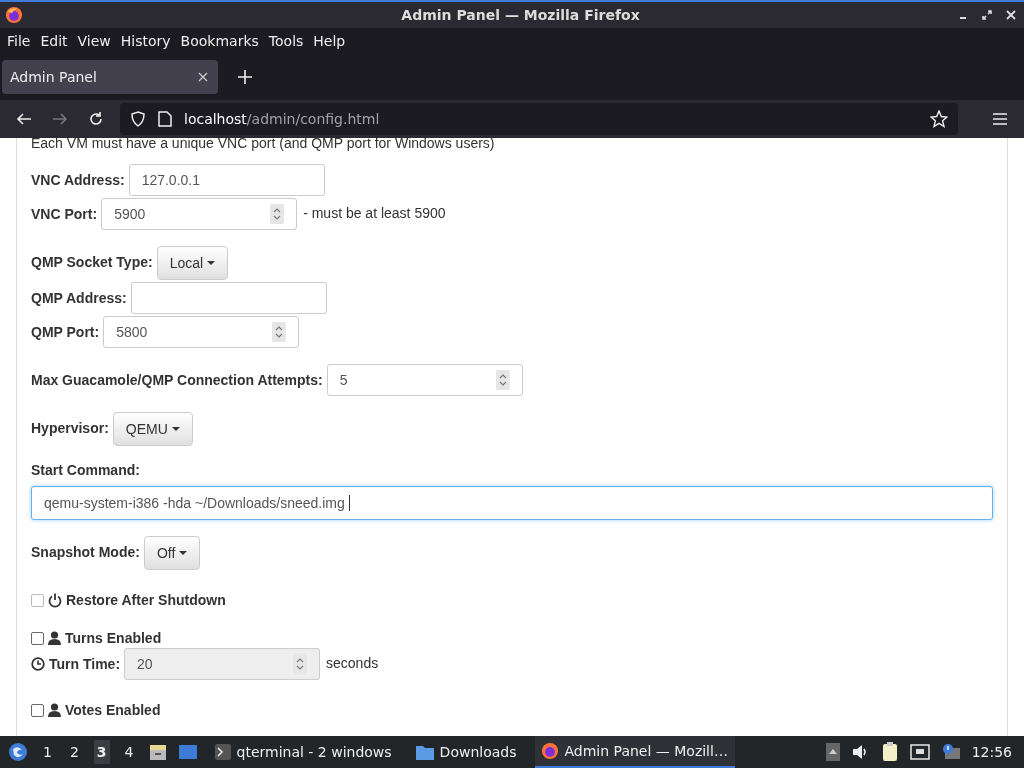  I want to click on back-icon, so click(24, 119).